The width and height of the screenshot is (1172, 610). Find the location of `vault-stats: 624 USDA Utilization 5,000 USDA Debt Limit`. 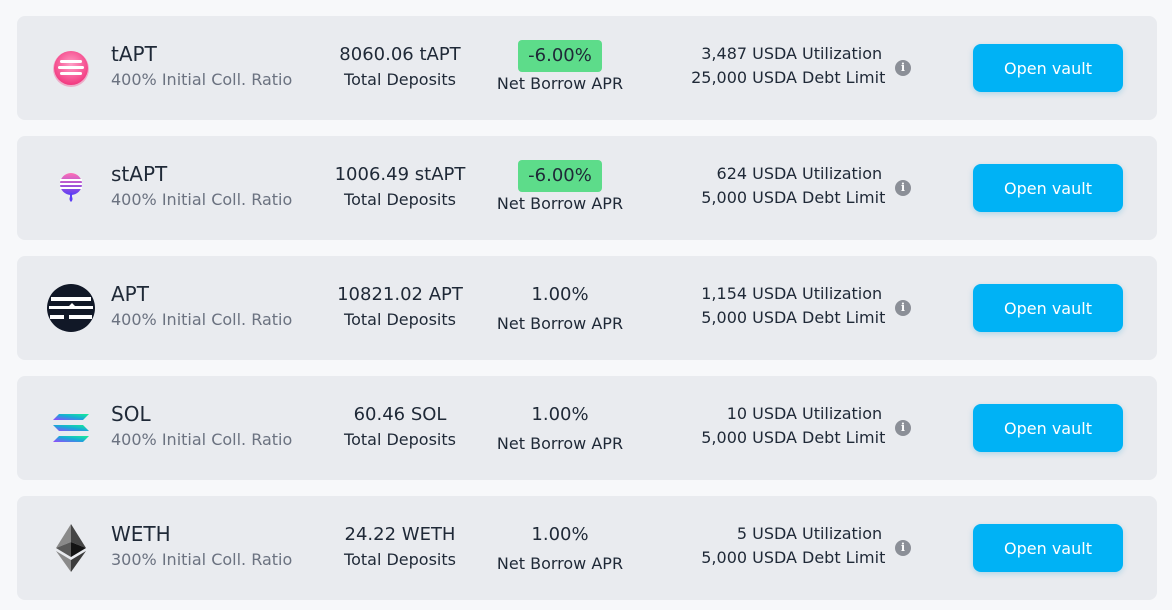

vault-stats: 624 USDA Utilization 5,000 USDA Debt Limit is located at coordinates (777, 188).